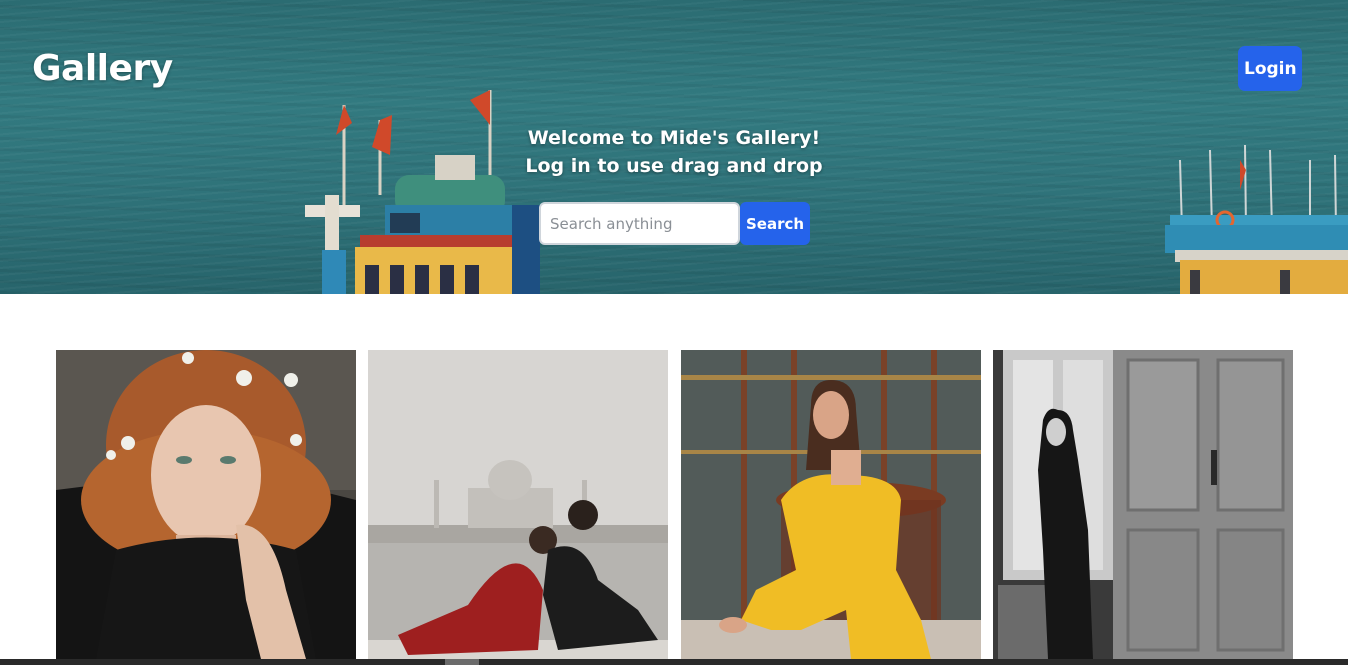 The height and width of the screenshot is (665, 1348). What do you see at coordinates (674, 662) in the screenshot?
I see `horizontal-scrollbar` at bounding box center [674, 662].